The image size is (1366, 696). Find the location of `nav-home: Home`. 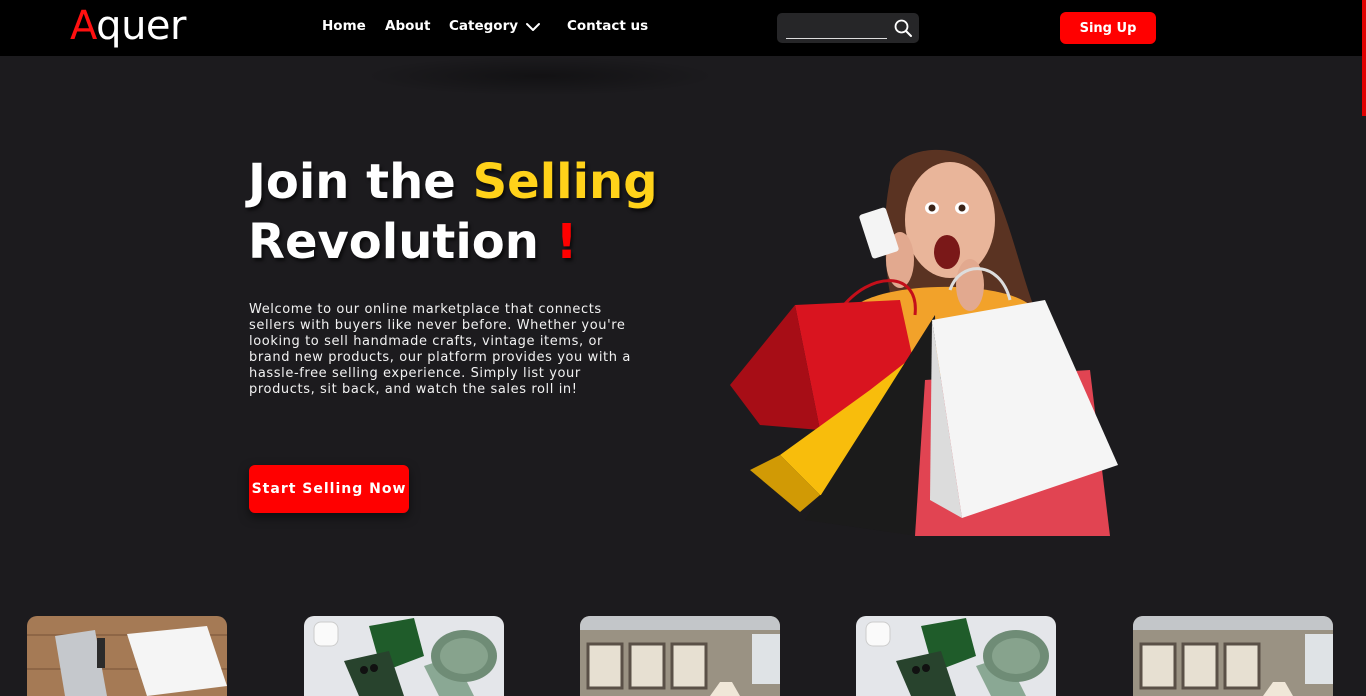

nav-home: Home is located at coordinates (344, 26).